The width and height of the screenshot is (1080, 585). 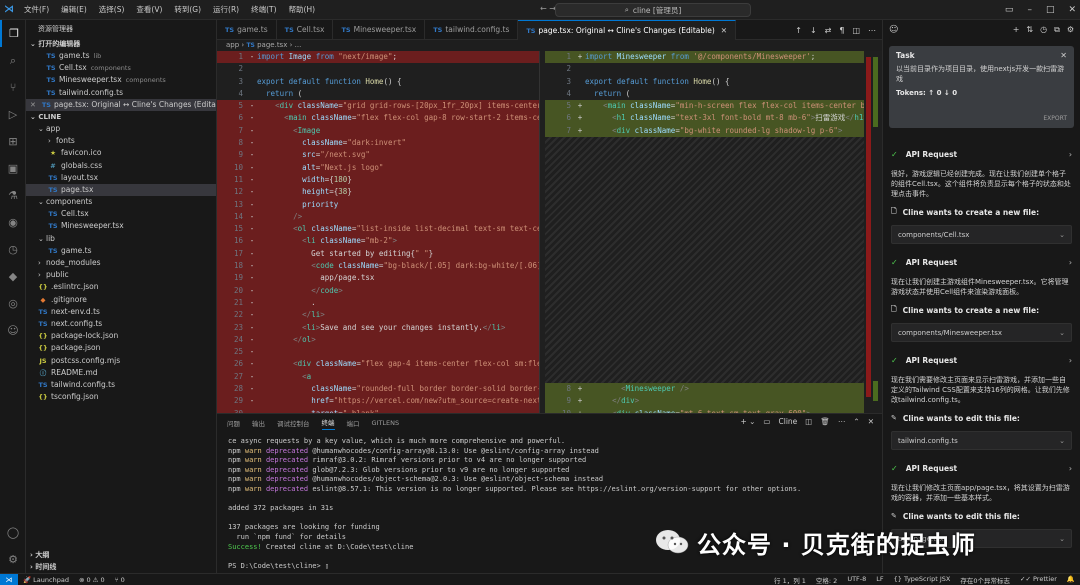 I want to click on launchpad-item: 🚀 Launchpad, so click(x=46, y=580).